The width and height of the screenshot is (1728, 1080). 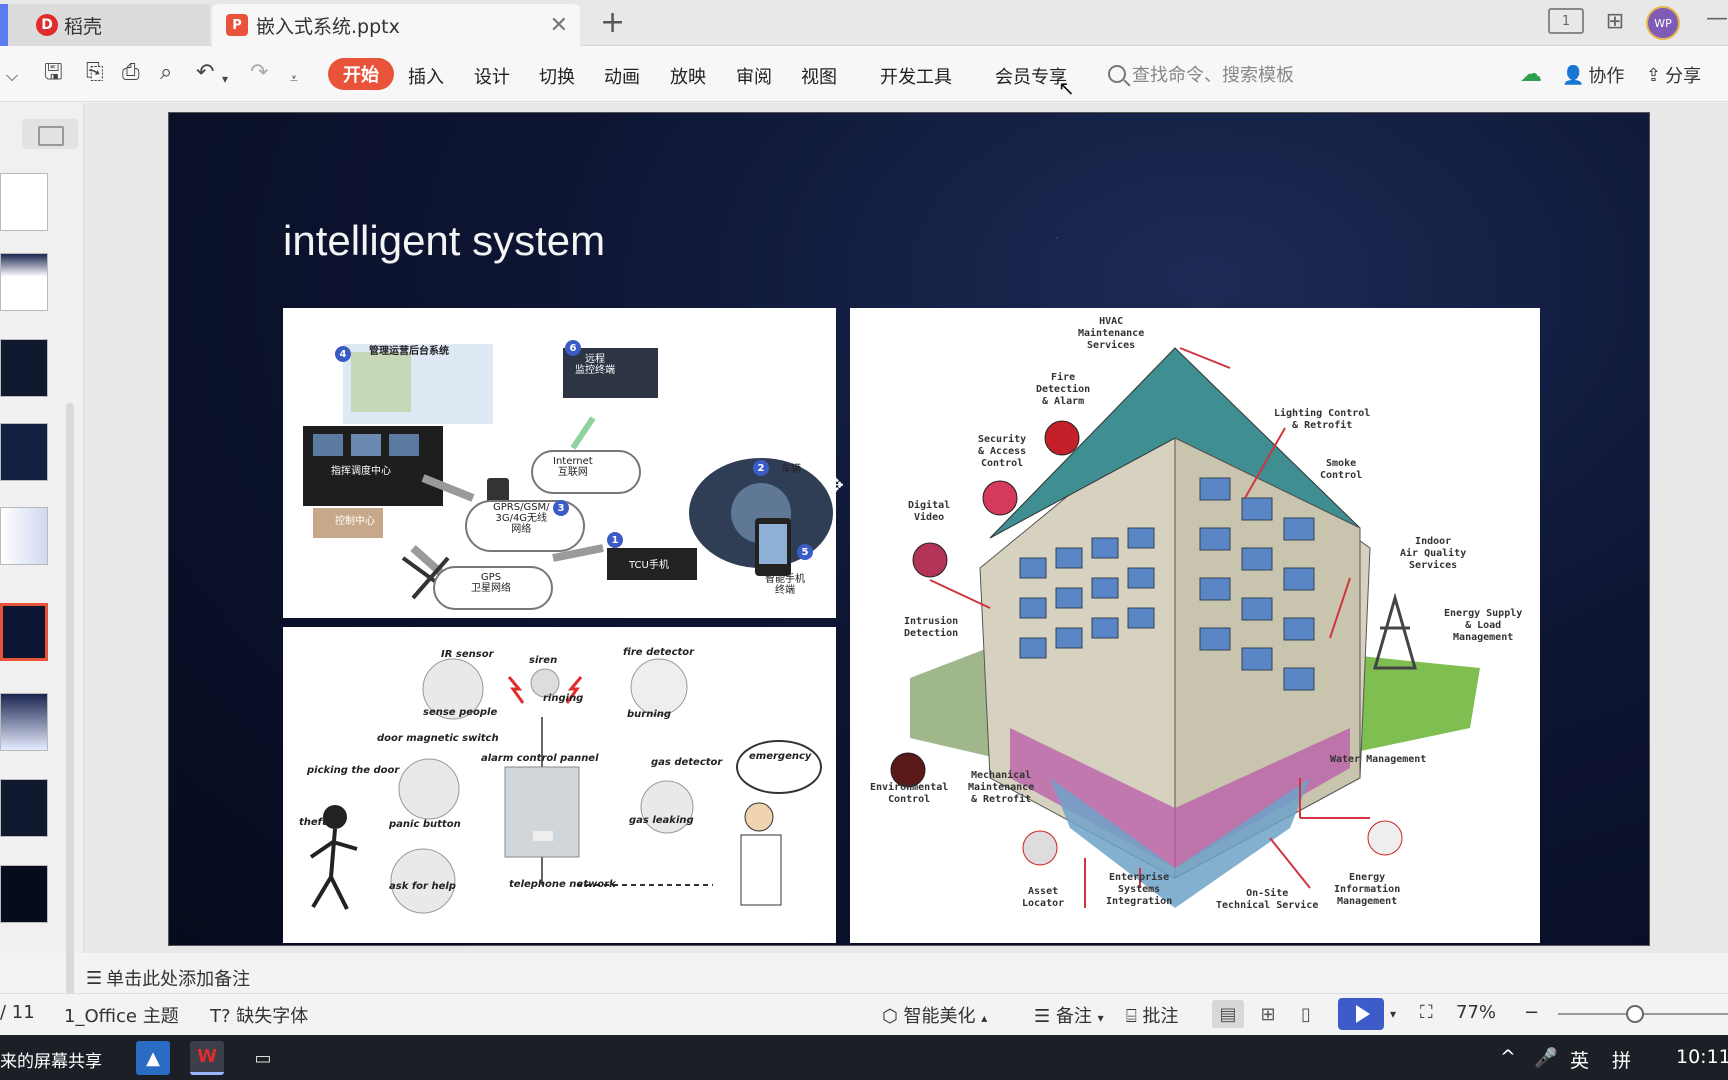 What do you see at coordinates (1066, 88) in the screenshot?
I see `mouse-cursor-icon: ↖` at bounding box center [1066, 88].